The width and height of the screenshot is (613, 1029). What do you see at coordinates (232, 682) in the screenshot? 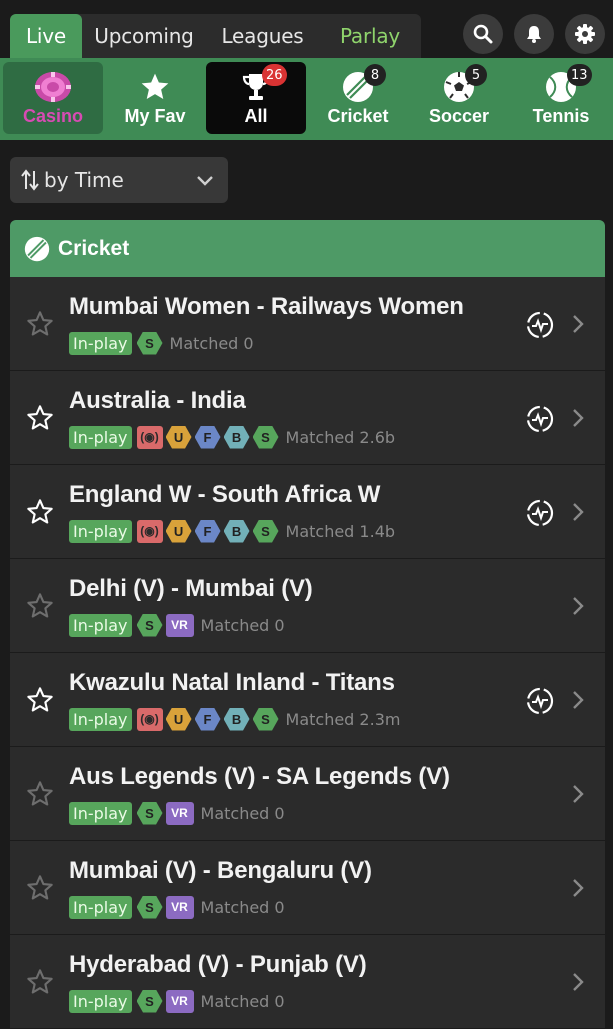
I see `match-name: Kwazulu Natal Inland - Titans` at bounding box center [232, 682].